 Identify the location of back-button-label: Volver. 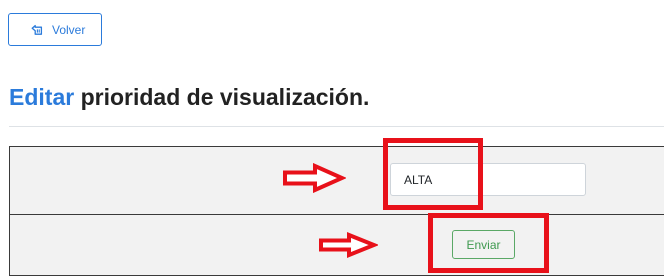
(69, 29).